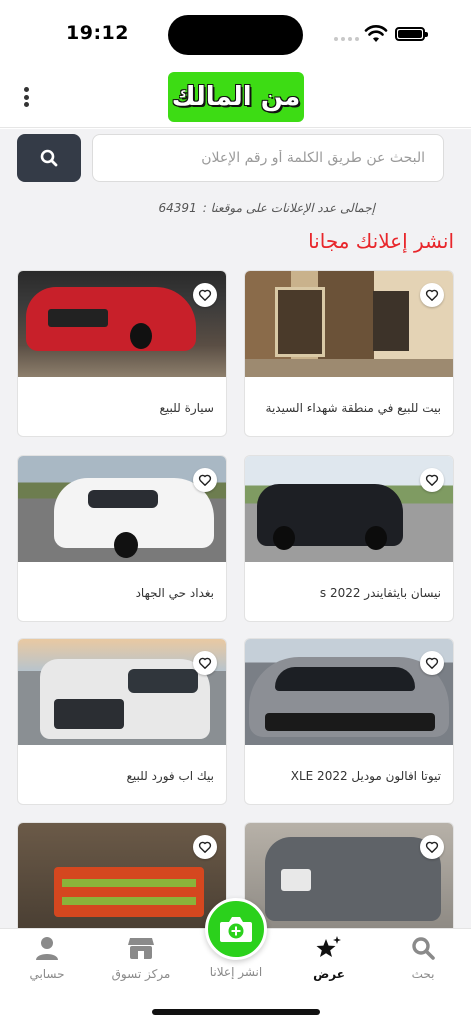  Describe the element at coordinates (235, 35) in the screenshot. I see `dynamic-island` at that location.